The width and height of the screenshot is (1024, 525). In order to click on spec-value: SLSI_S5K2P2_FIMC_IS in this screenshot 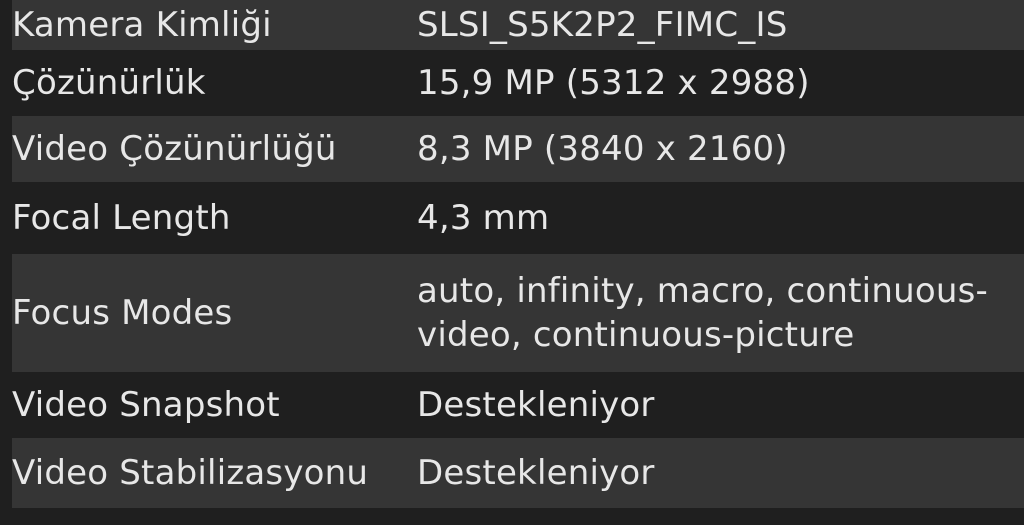, I will do `click(602, 25)`.